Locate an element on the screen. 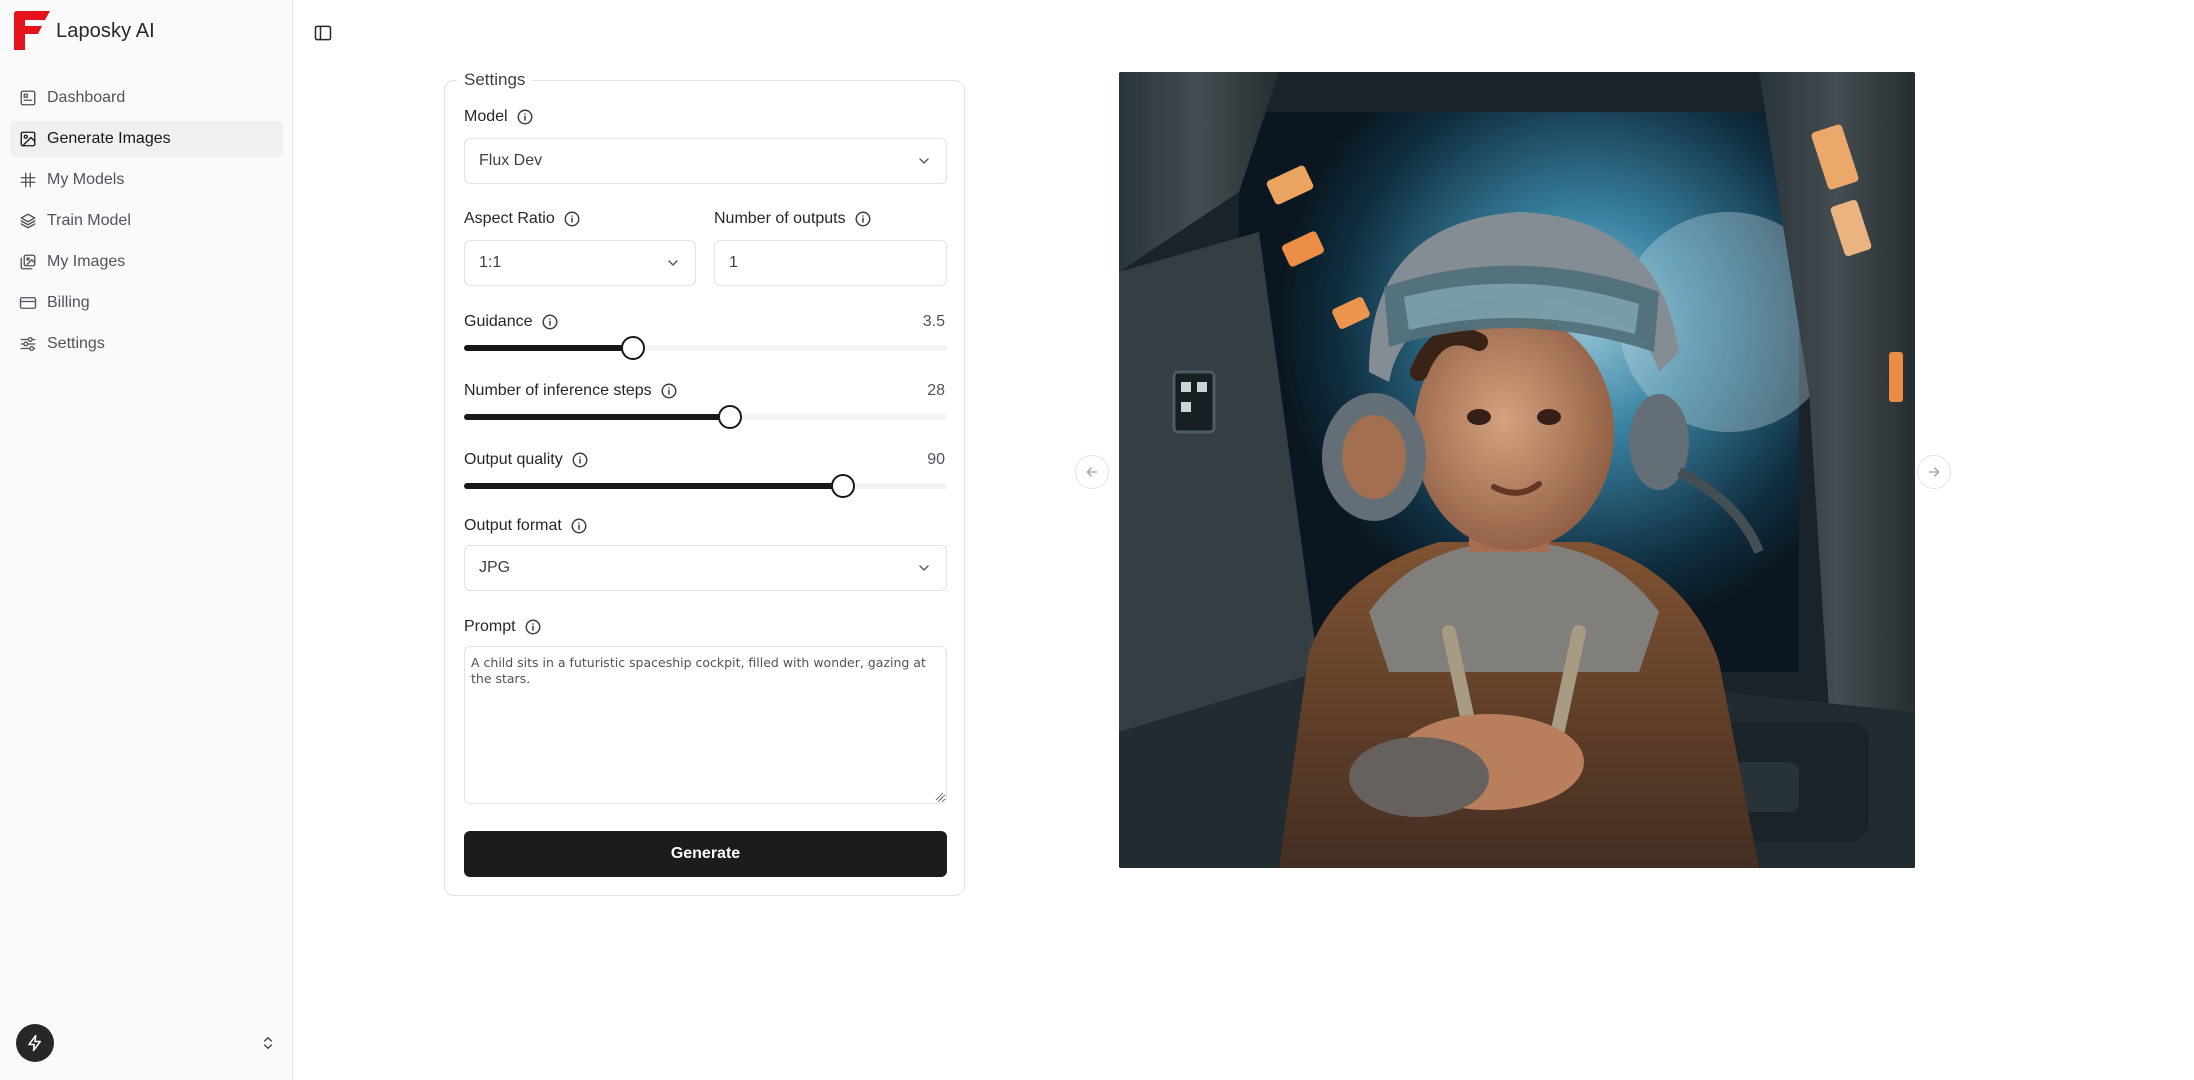 Image resolution: width=2194 pixels, height=1080 pixels. sidebar-item-label: Billing is located at coordinates (68, 302).